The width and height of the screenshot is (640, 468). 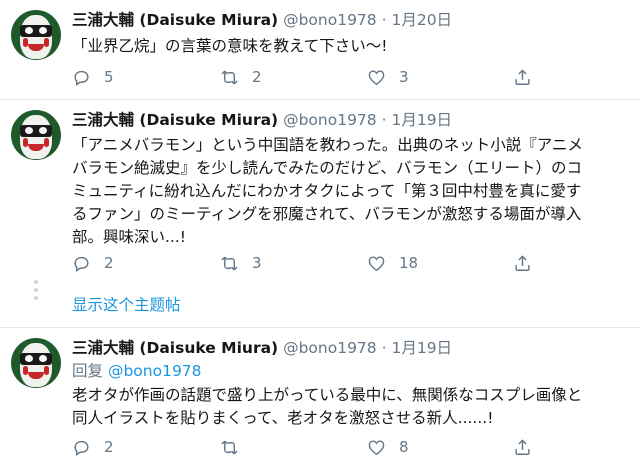 What do you see at coordinates (126, 305) in the screenshot?
I see `show-thread-link: 显示这个主题帖` at bounding box center [126, 305].